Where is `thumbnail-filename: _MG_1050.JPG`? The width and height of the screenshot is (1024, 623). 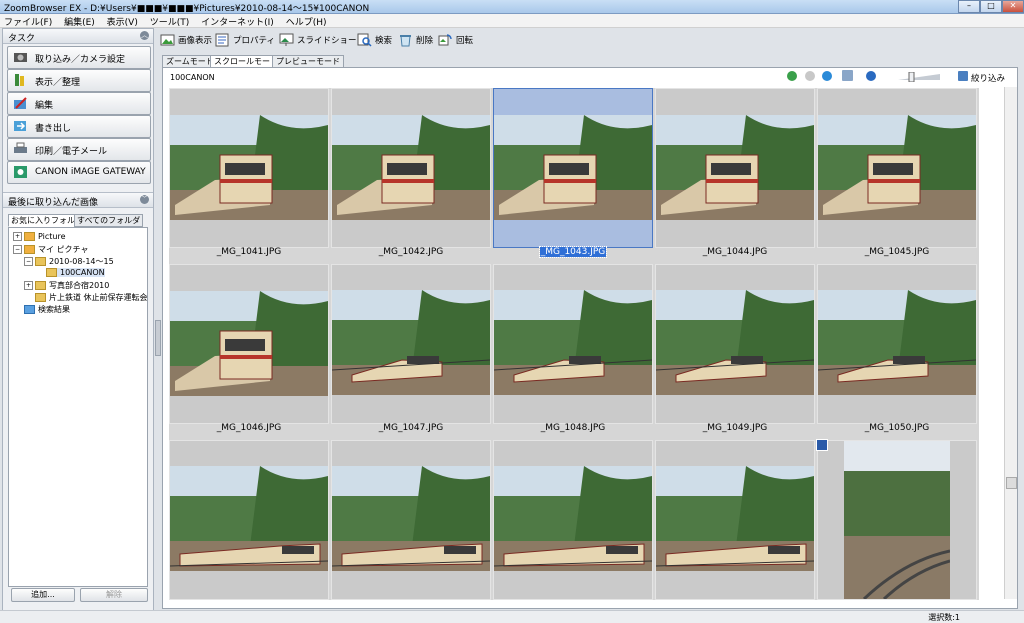 thumbnail-filename: _MG_1050.JPG is located at coordinates (897, 428).